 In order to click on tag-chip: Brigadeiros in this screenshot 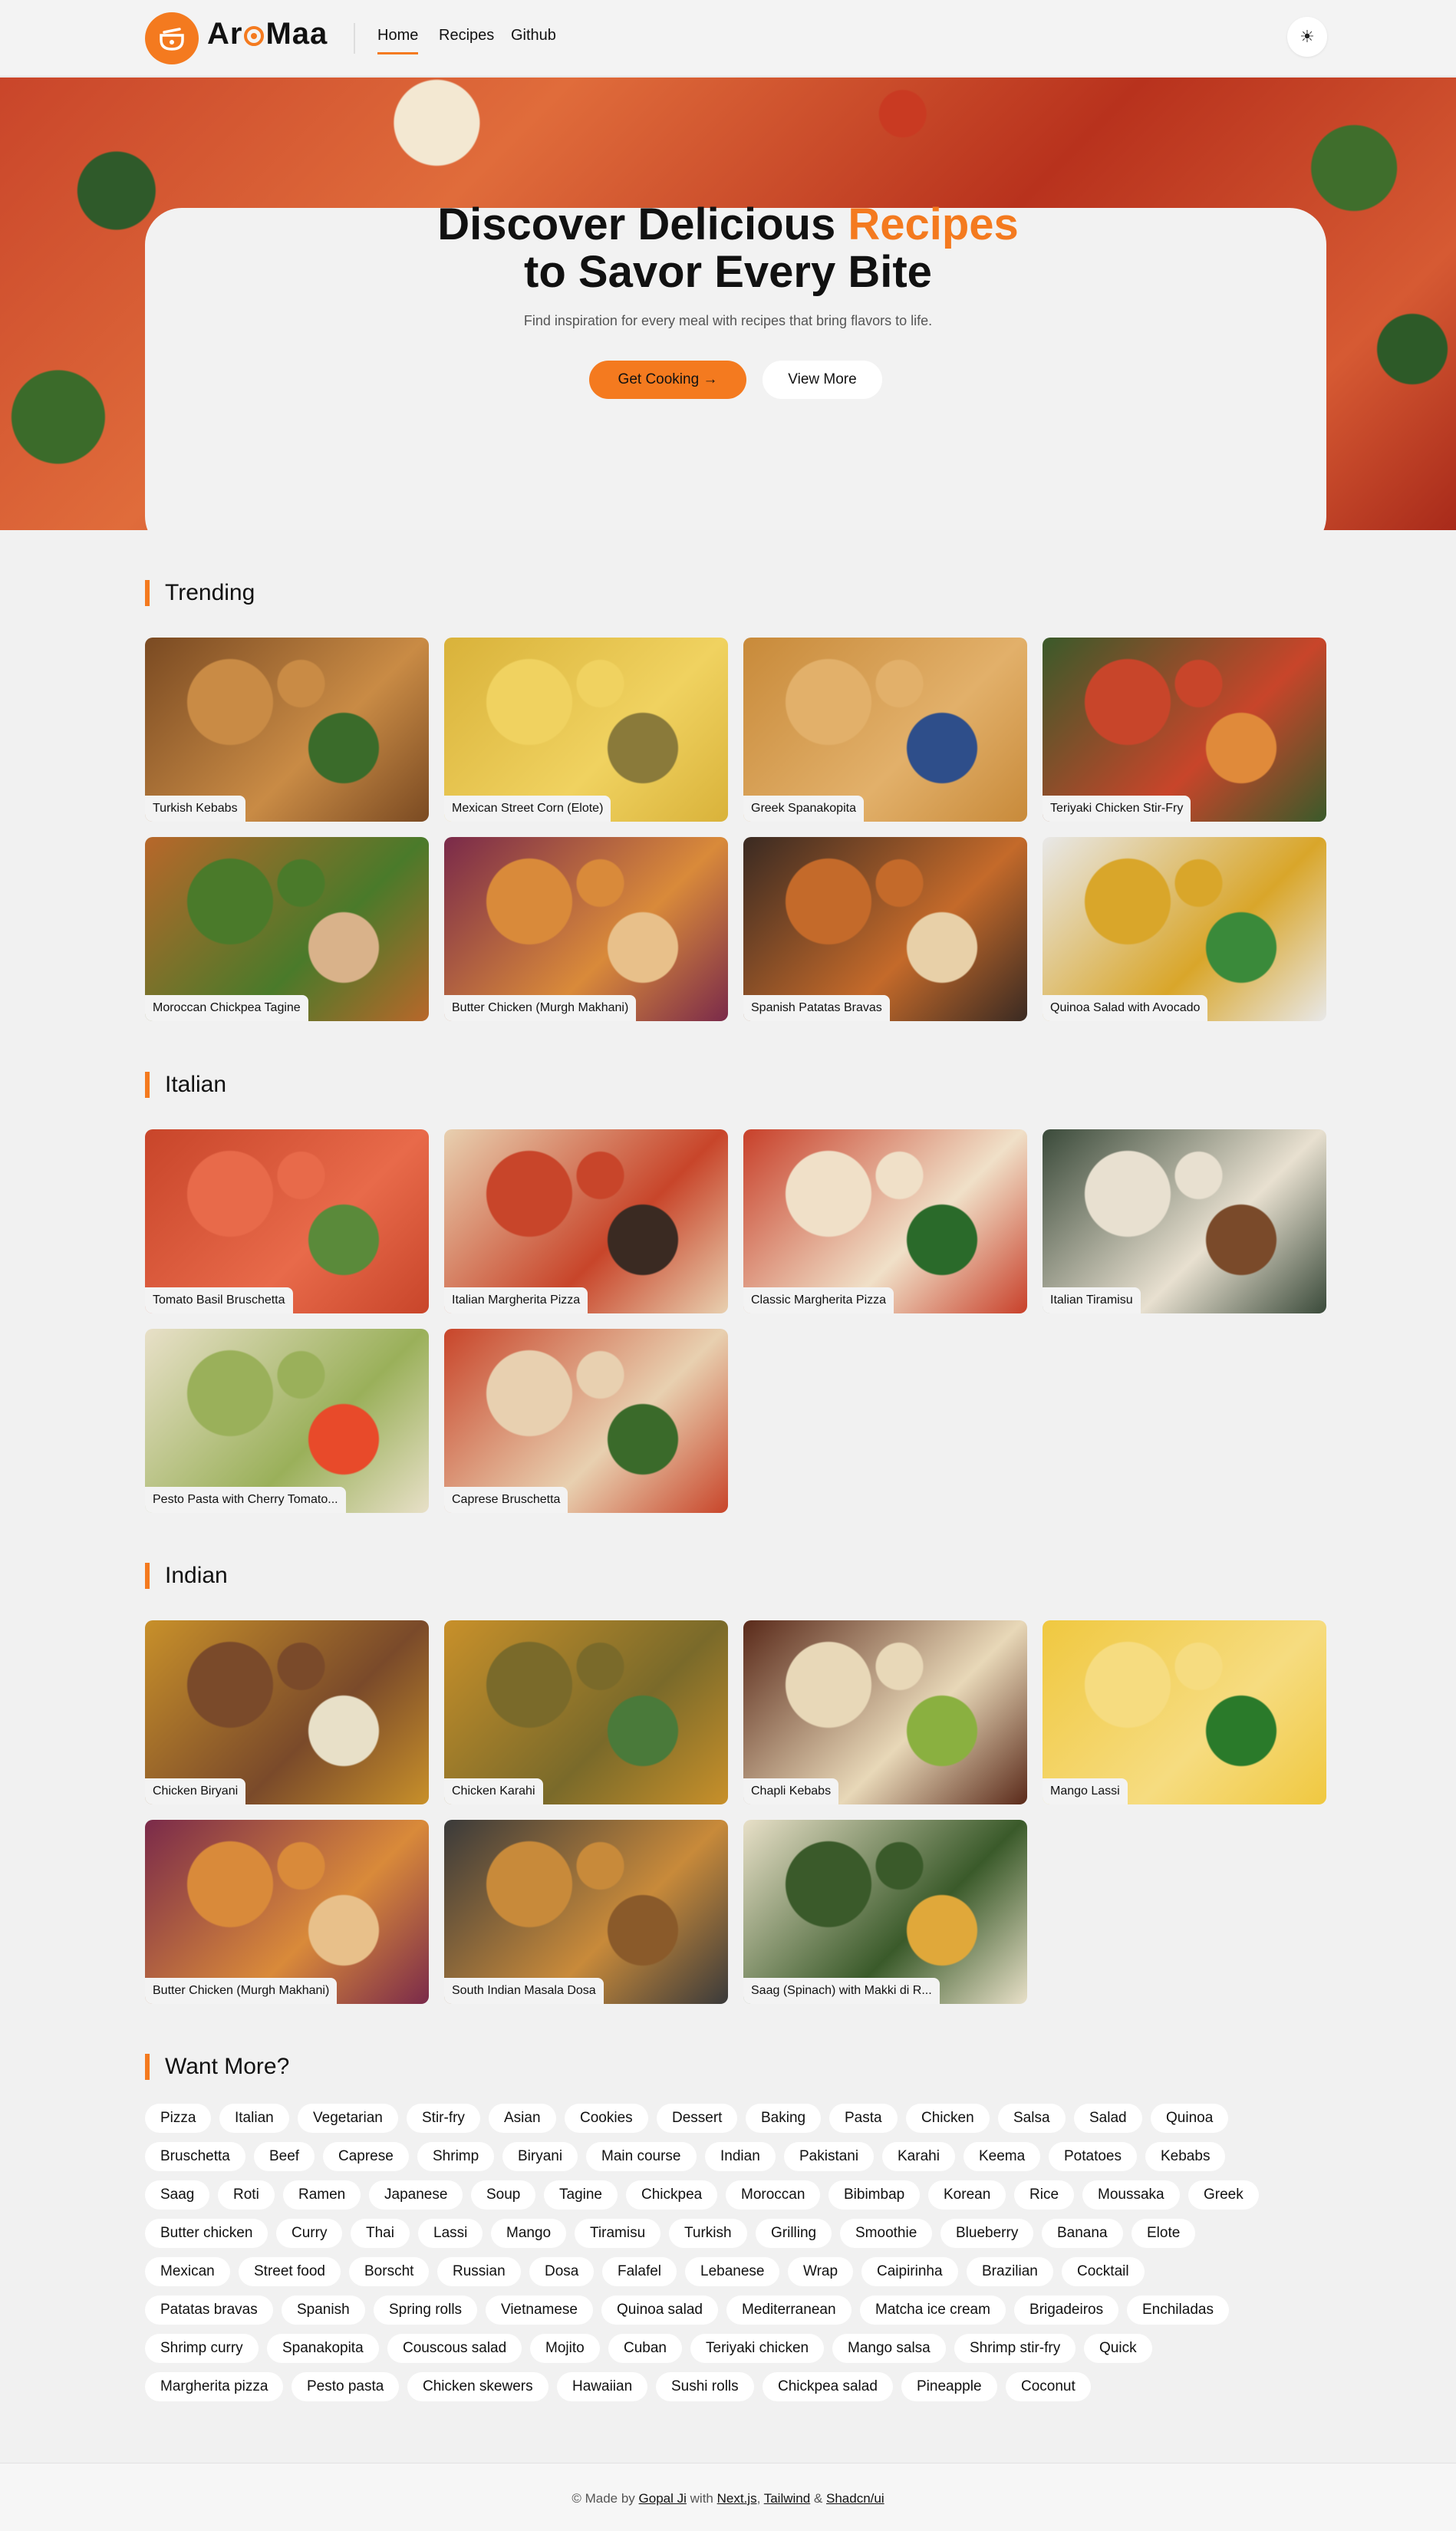, I will do `click(1066, 2310)`.